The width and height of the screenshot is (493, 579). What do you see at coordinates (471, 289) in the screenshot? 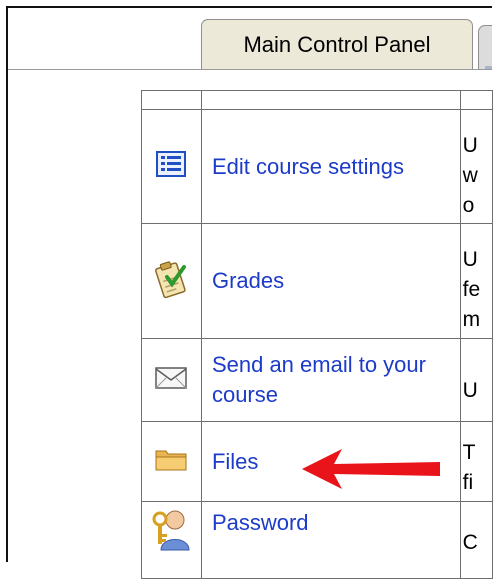
I see `description-line: fe` at bounding box center [471, 289].